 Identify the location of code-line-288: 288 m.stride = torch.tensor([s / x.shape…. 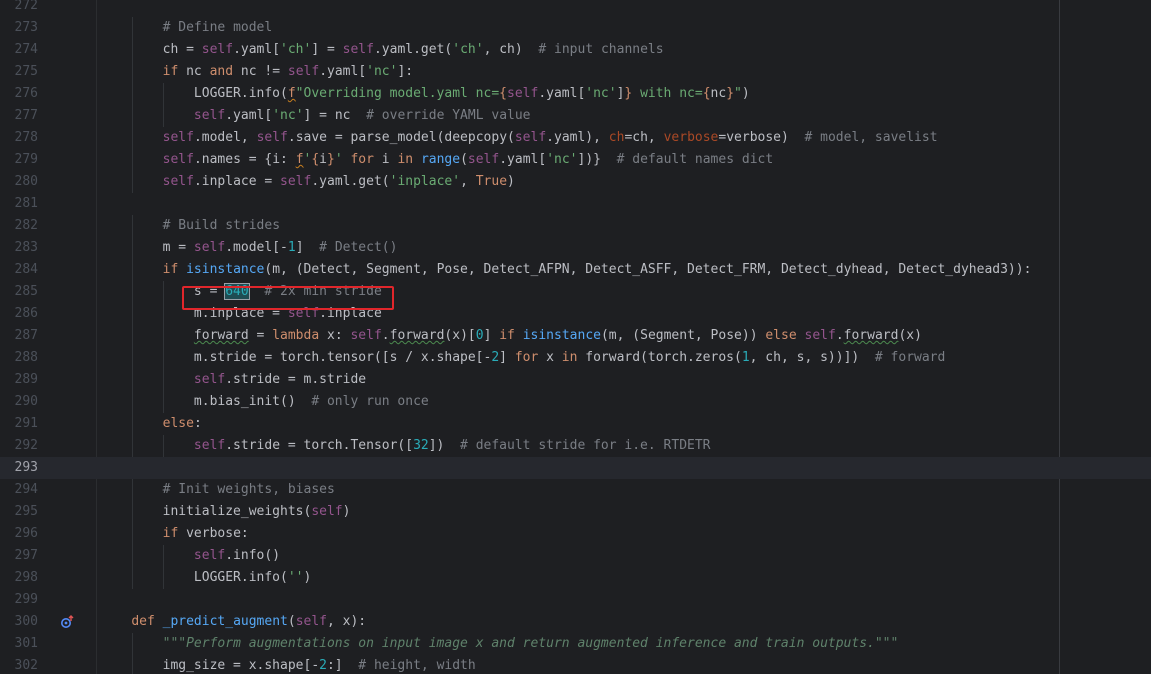
(575, 358).